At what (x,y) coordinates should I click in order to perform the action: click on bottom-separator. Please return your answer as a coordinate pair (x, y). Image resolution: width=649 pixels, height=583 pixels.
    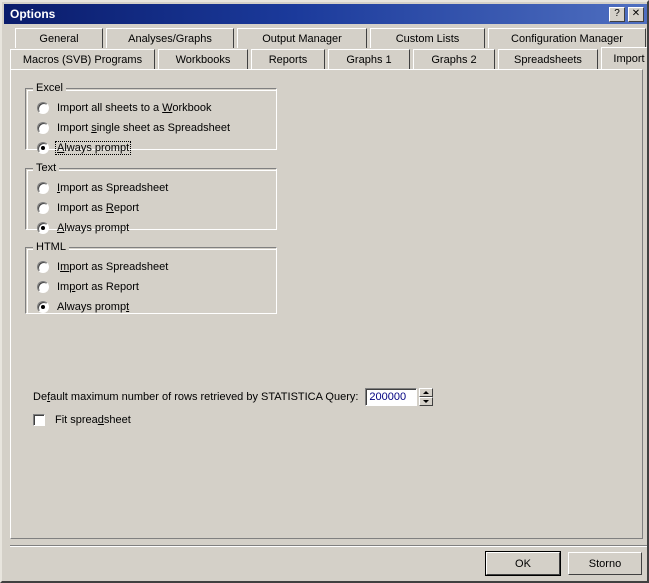
    Looking at the image, I should click on (328, 546).